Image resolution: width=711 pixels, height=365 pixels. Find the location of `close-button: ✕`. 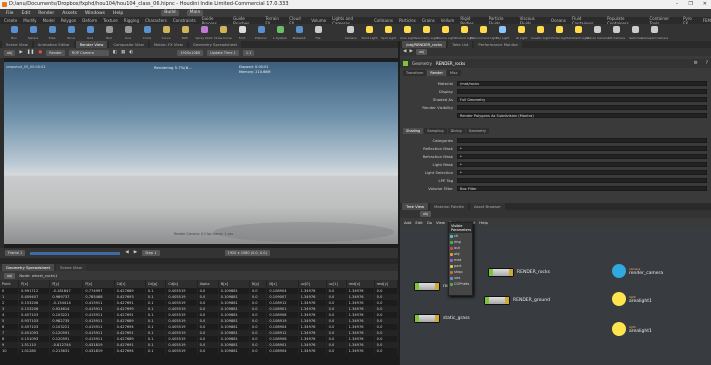

close-button: ✕ is located at coordinates (705, 4).